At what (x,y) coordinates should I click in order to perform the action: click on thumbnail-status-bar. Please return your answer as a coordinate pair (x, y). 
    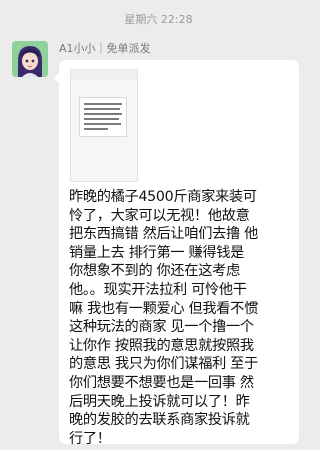
    Looking at the image, I should click on (104, 75).